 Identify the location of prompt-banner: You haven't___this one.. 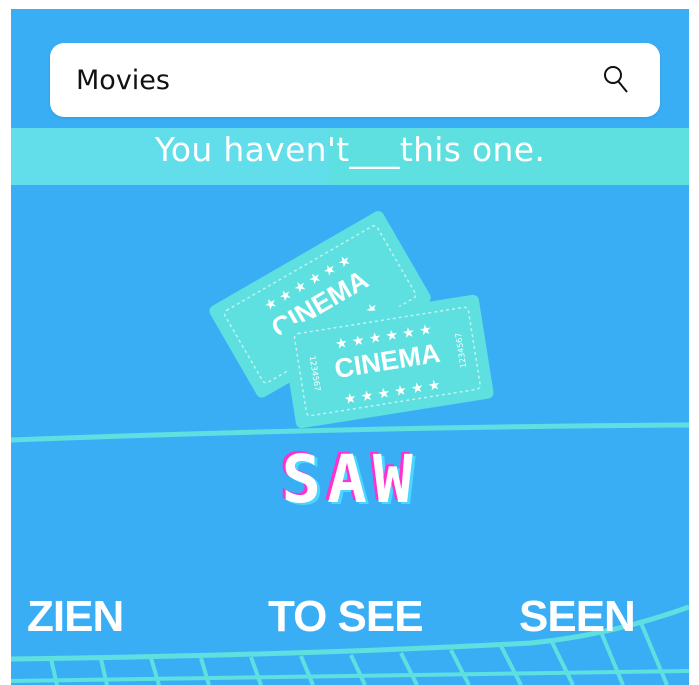
(350, 156).